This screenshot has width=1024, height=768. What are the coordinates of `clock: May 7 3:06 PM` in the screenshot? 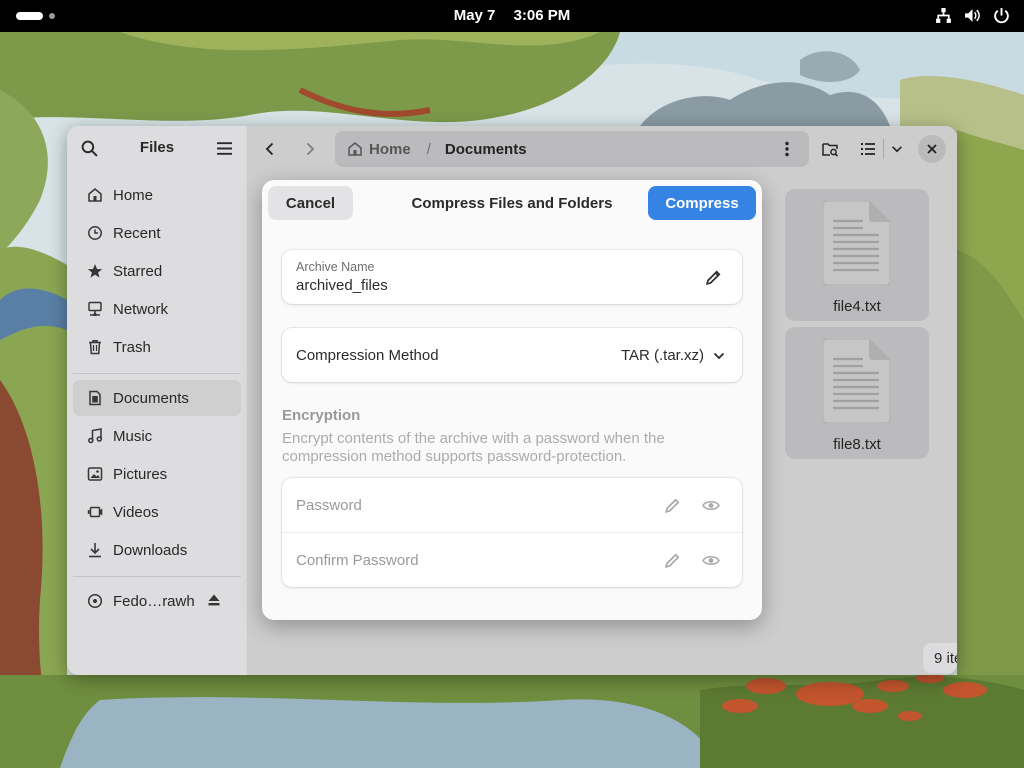 It's located at (512, 15).